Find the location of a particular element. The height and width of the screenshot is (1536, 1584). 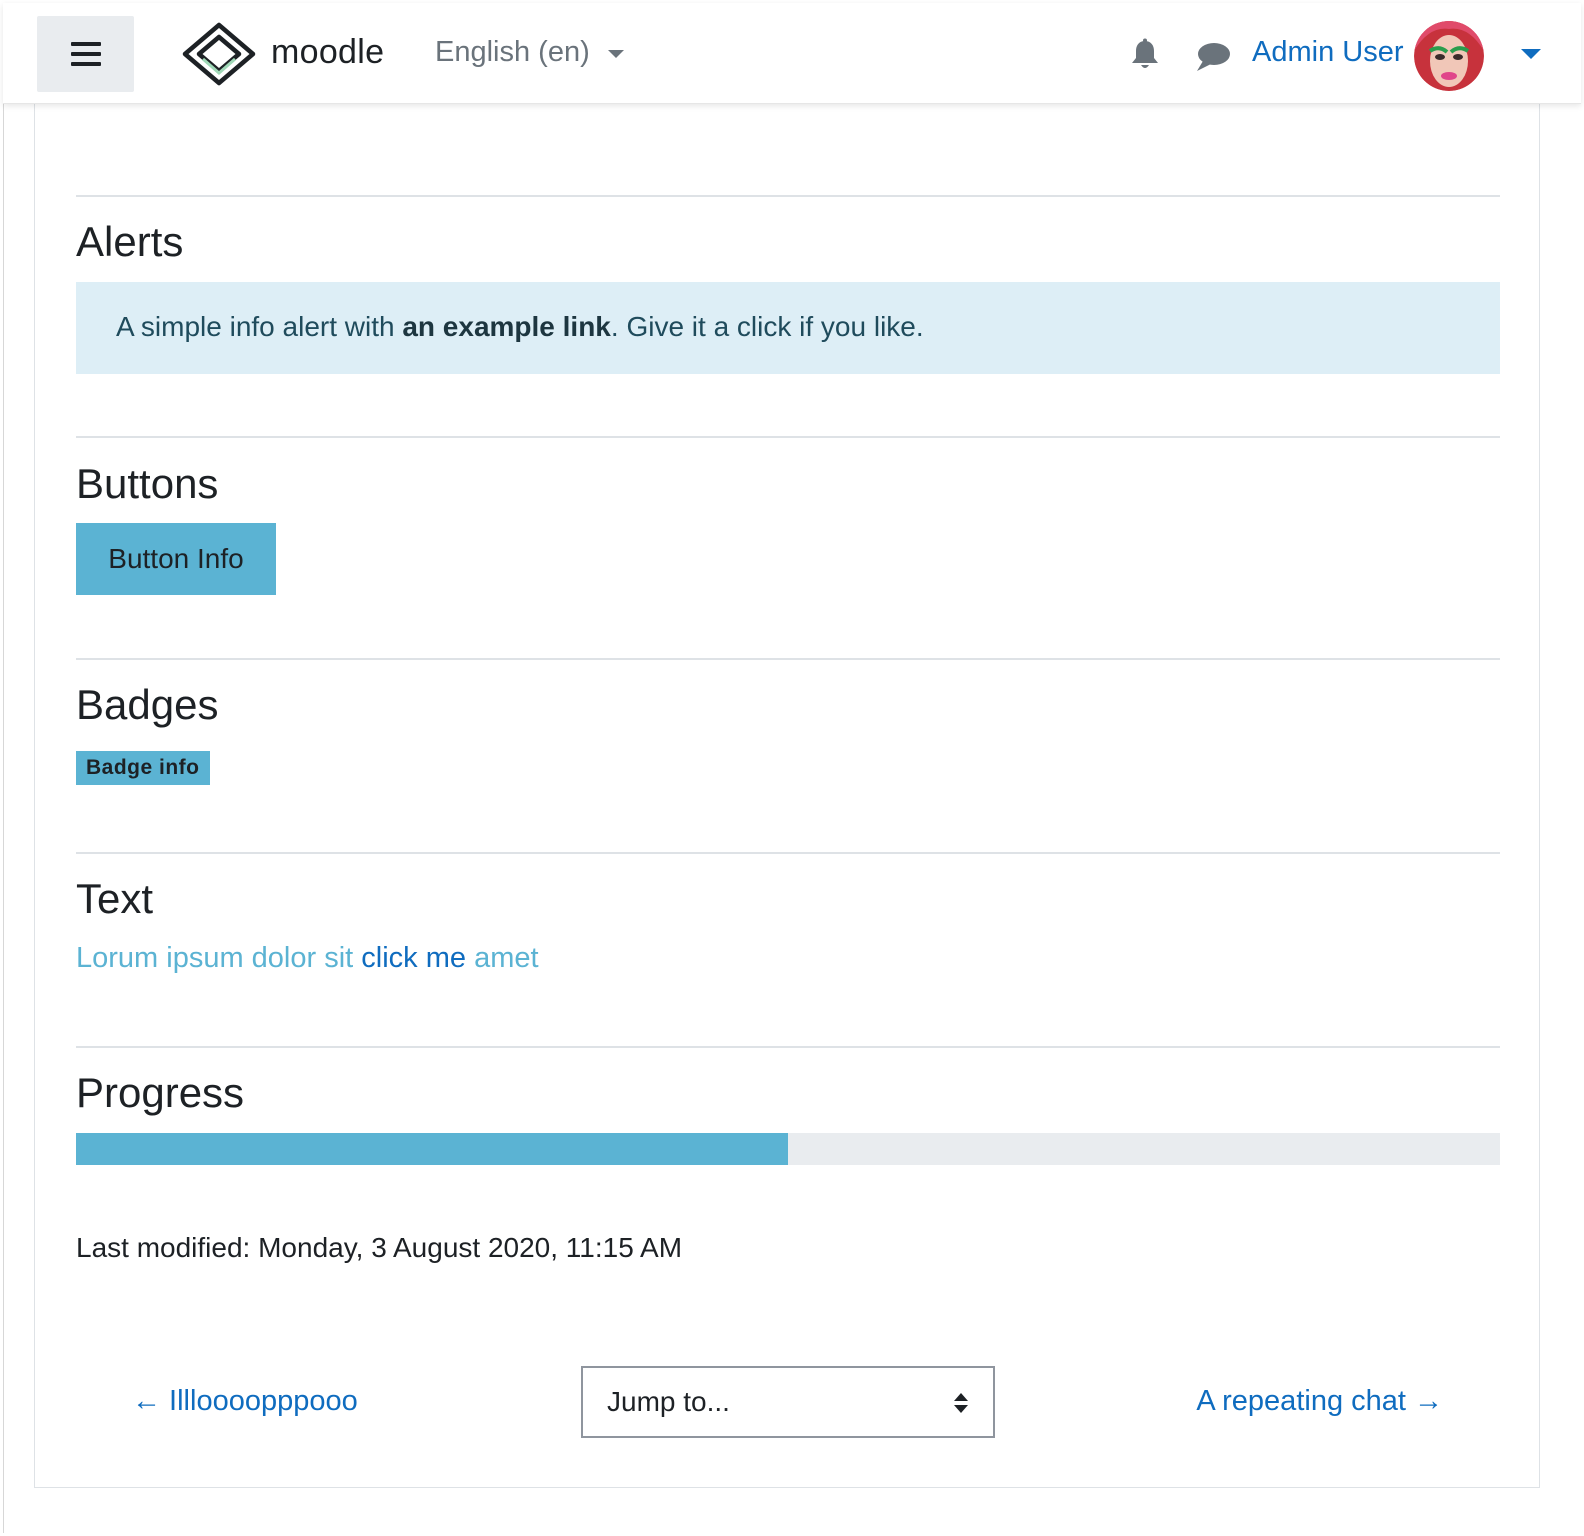

previous-activity-link: ← Illloooopppooo is located at coordinates (245, 1401).